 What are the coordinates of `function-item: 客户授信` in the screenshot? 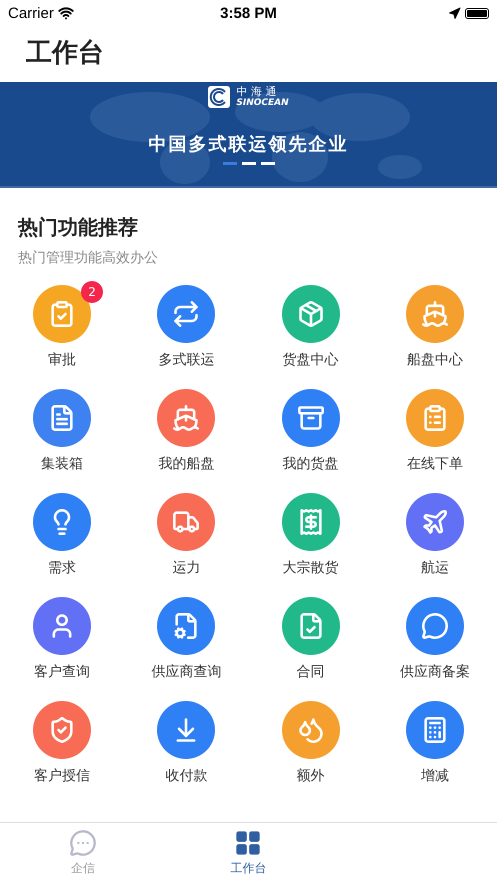 It's located at (62, 743).